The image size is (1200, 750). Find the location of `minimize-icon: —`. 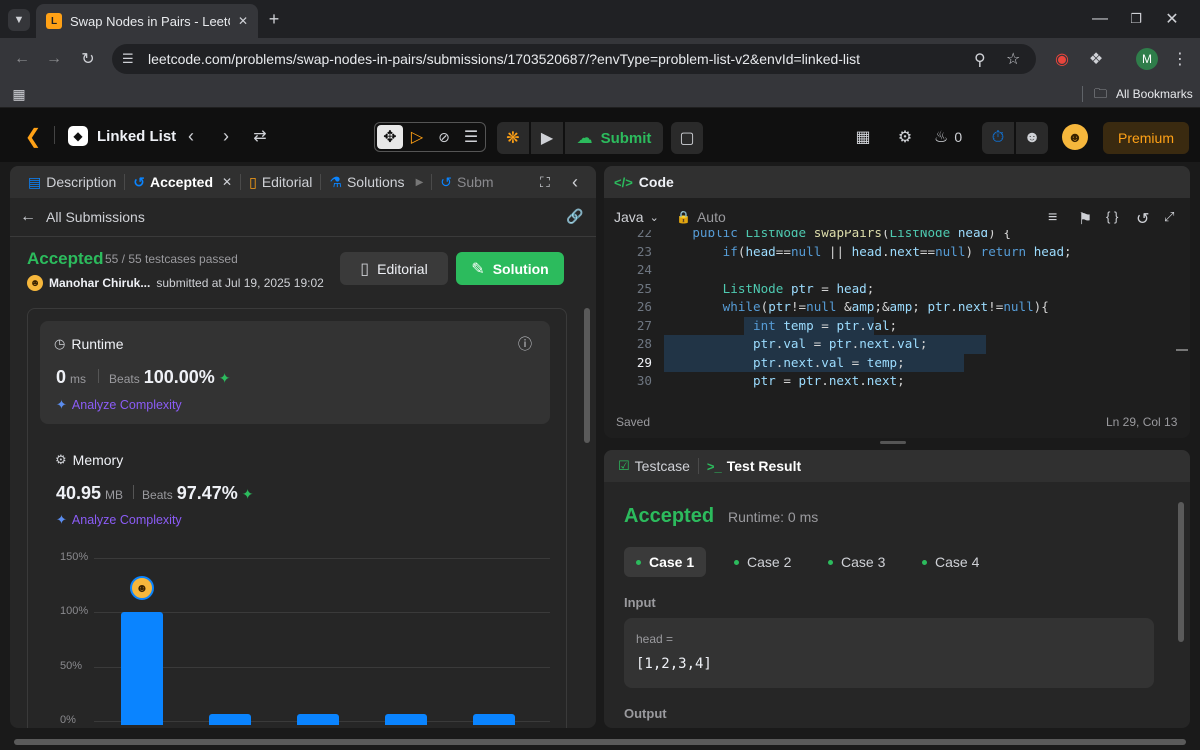

minimize-icon: — is located at coordinates (1100, 19).